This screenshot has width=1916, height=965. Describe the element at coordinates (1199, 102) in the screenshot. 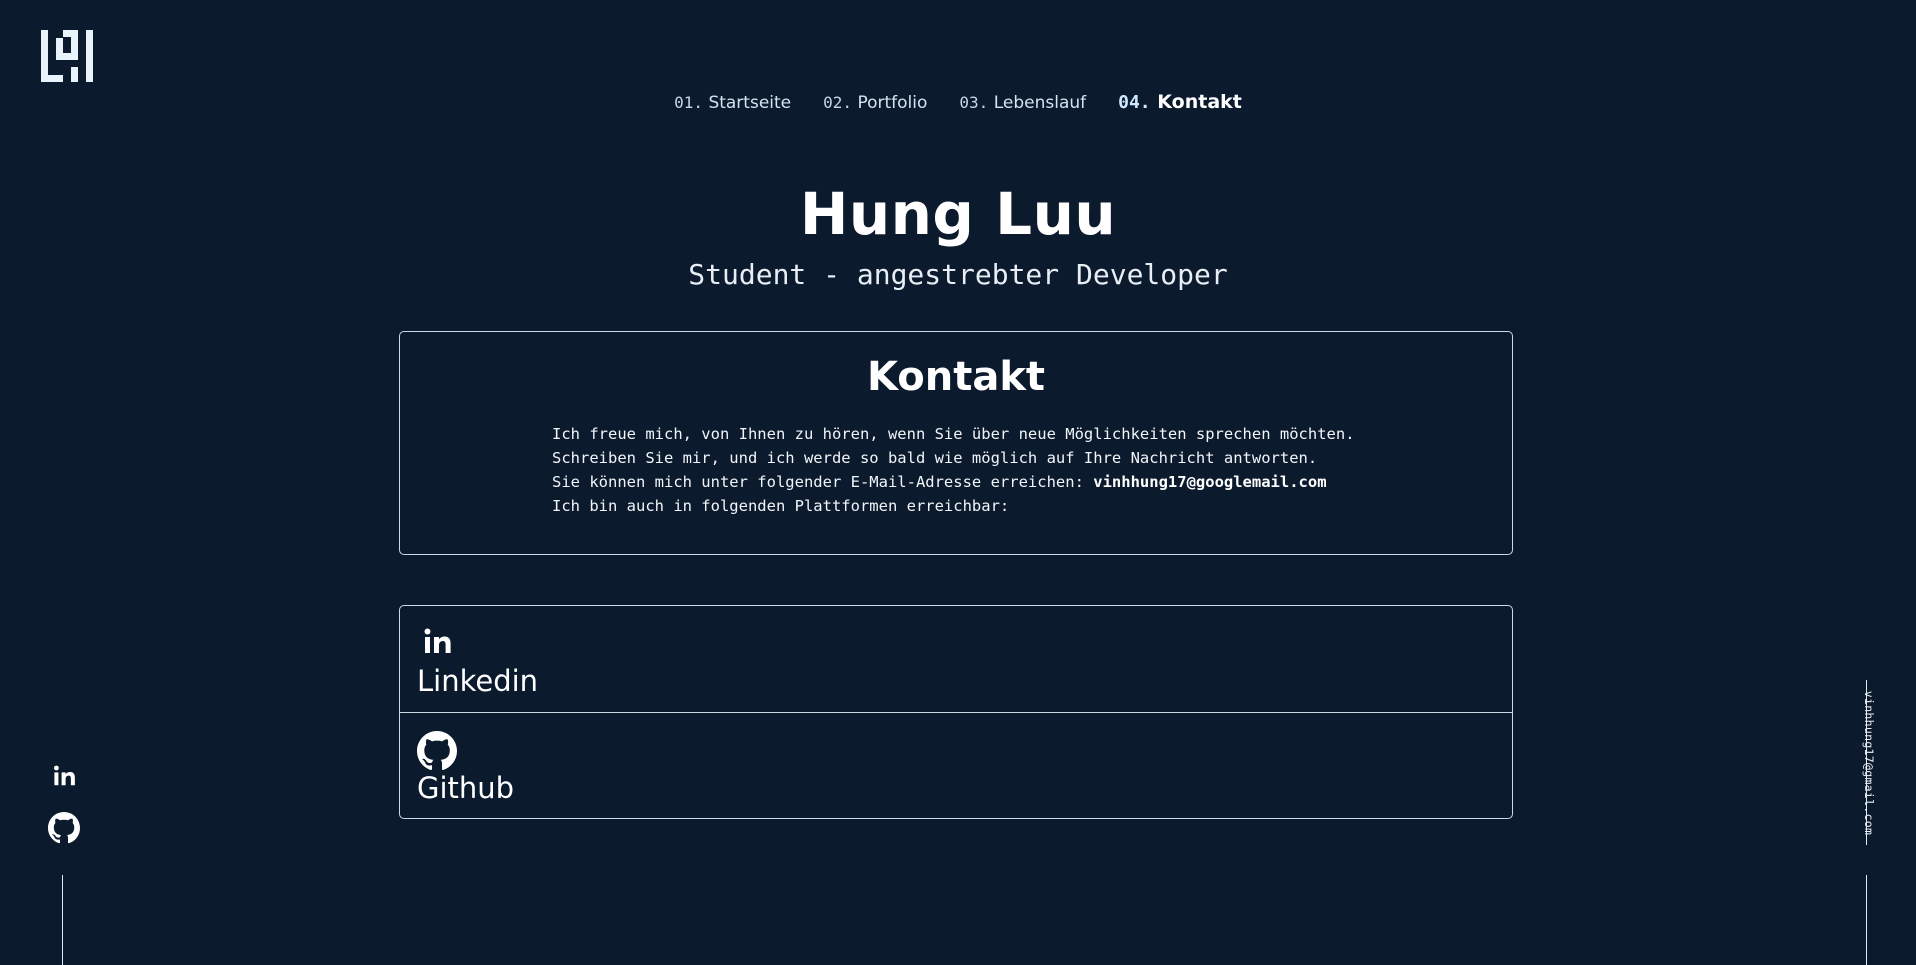

I see `nav-item-label: Kontakt` at that location.